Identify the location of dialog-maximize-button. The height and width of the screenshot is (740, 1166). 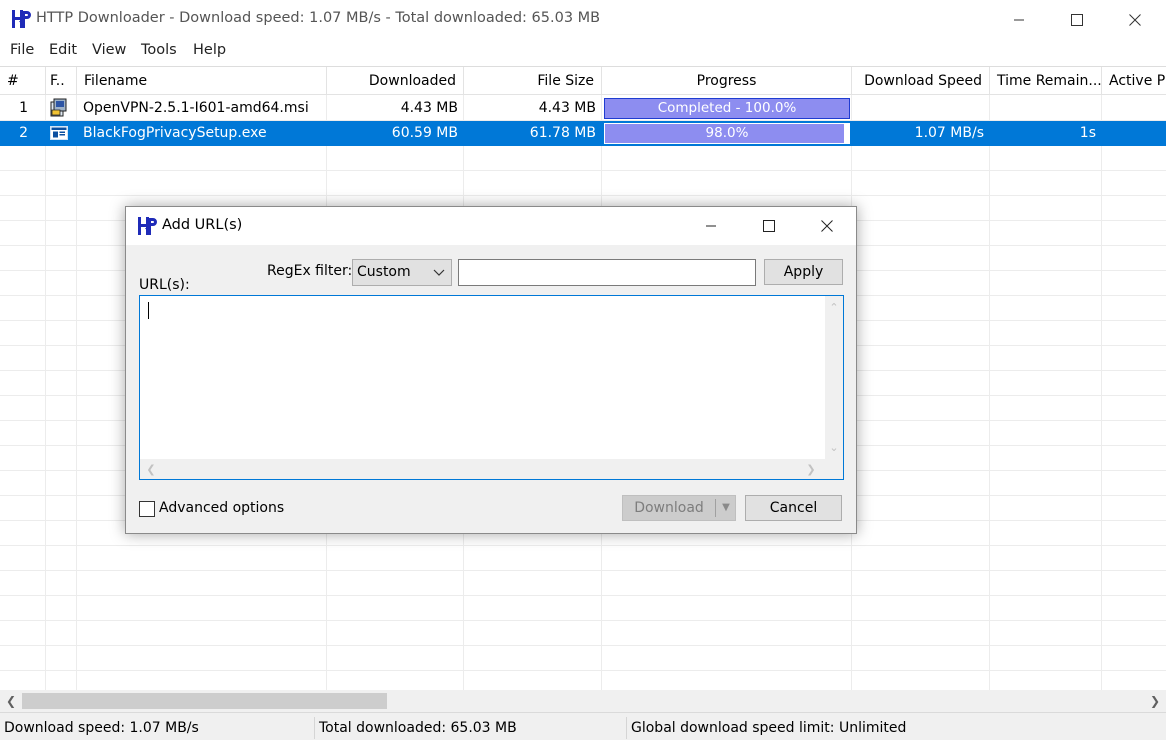
(769, 226).